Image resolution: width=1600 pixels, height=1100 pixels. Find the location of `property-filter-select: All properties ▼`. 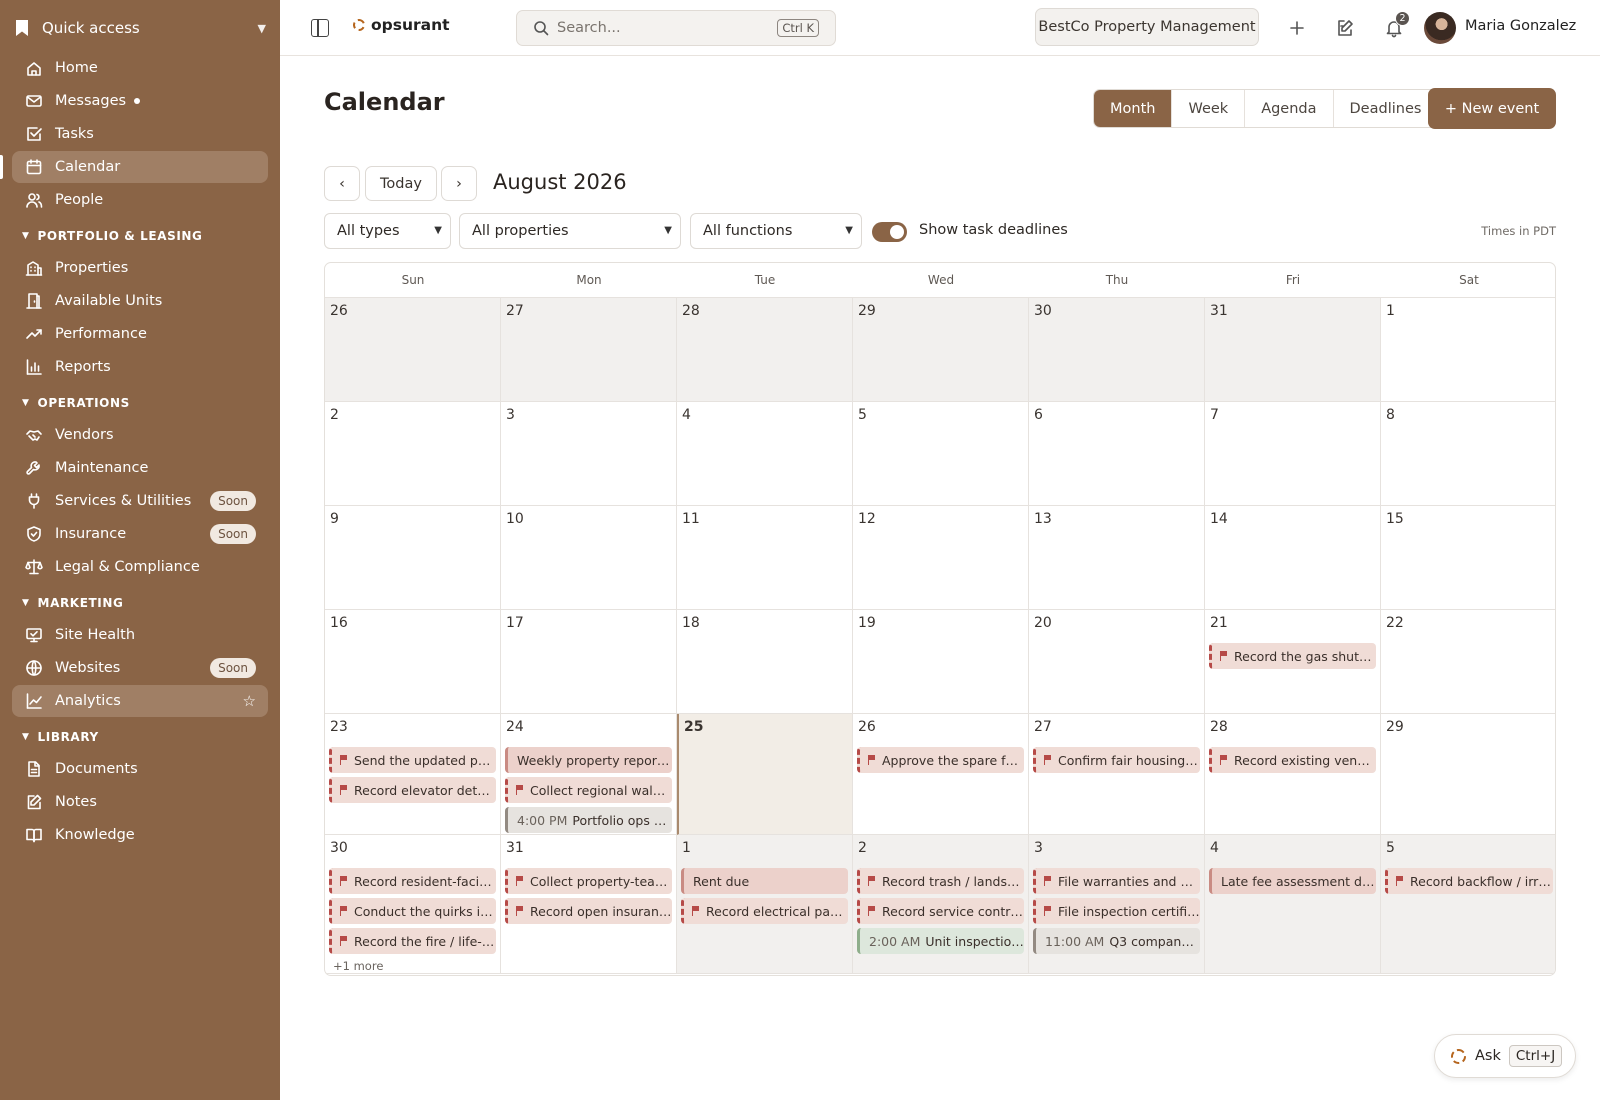

property-filter-select: All properties ▼ is located at coordinates (570, 231).